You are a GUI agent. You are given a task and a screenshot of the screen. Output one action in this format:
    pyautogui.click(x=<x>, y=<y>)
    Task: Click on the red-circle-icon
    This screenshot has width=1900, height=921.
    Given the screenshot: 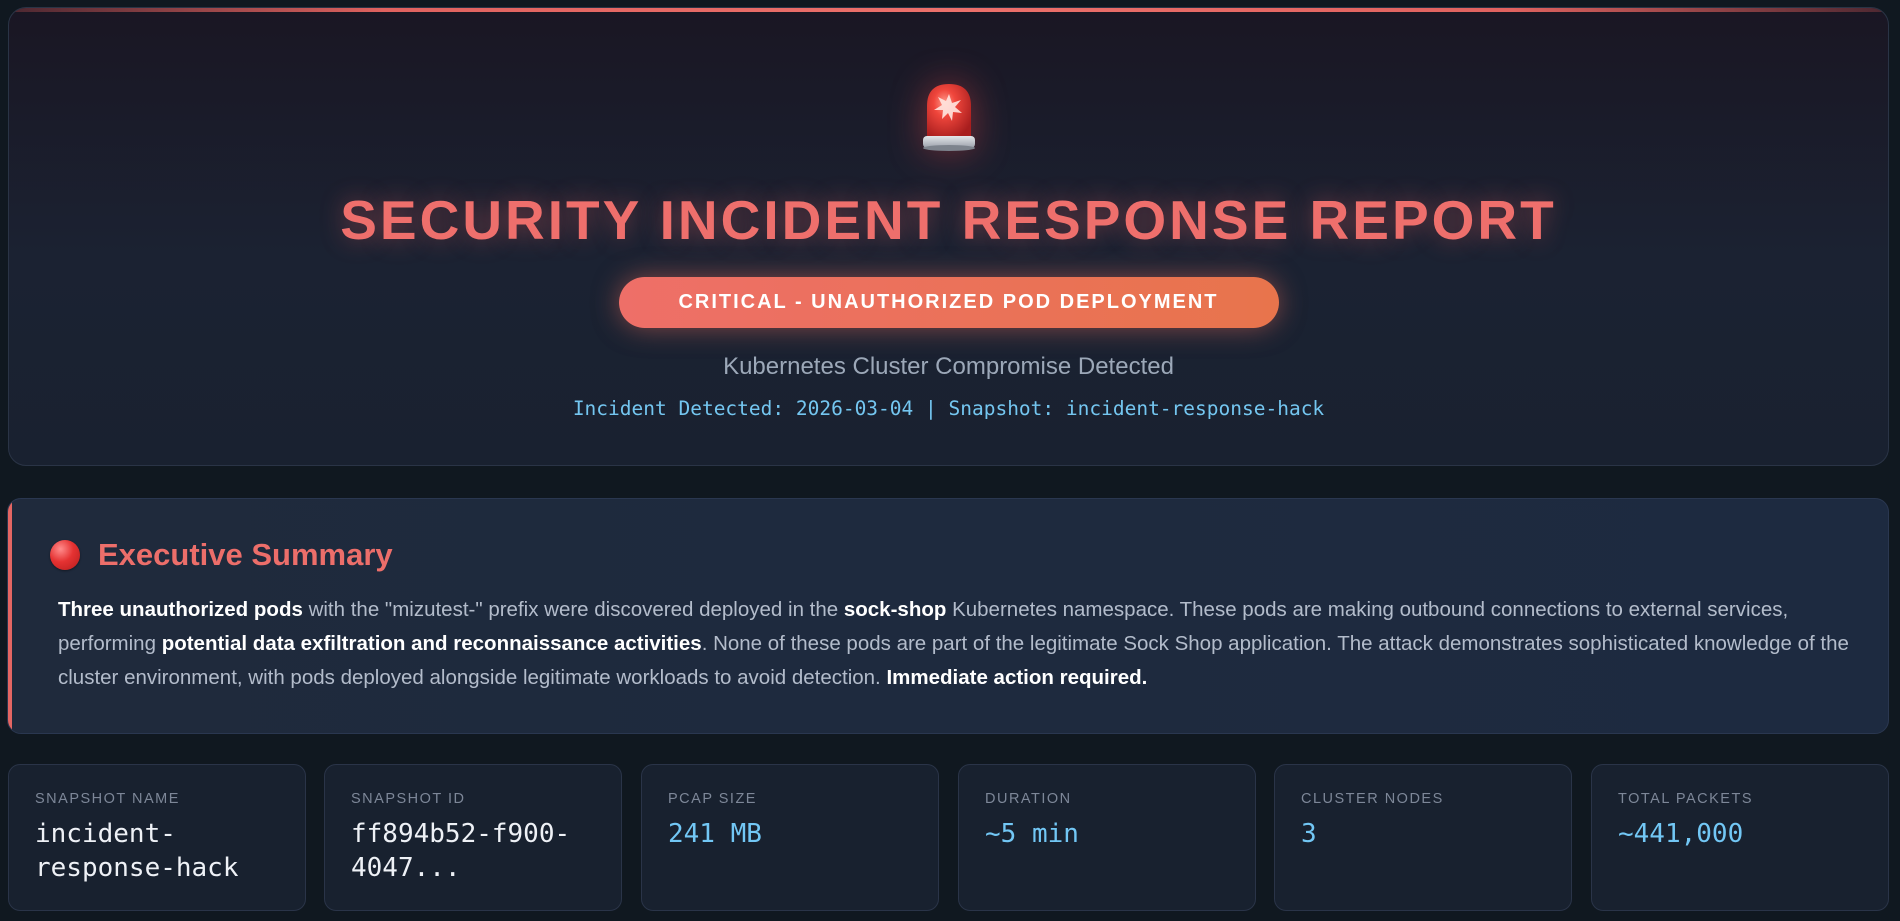 What is the action you would take?
    pyautogui.click(x=65, y=555)
    